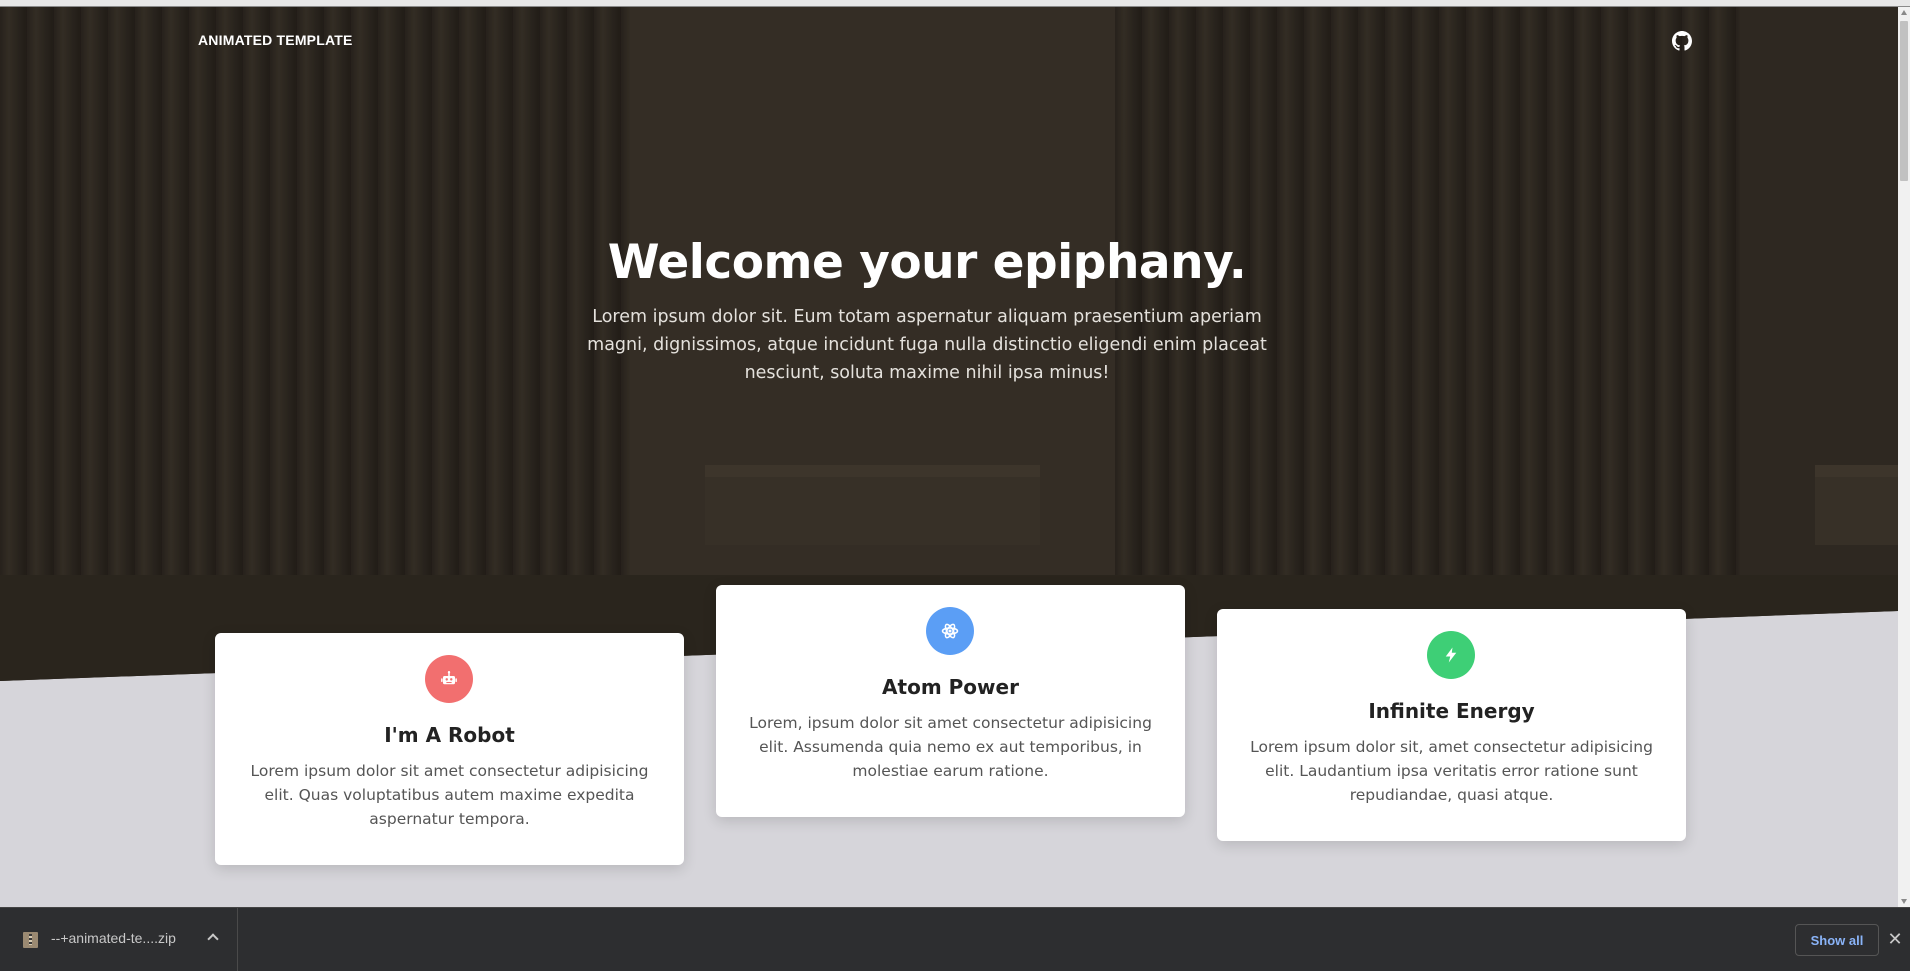 This screenshot has height=971, width=1910. Describe the element at coordinates (927, 262) in the screenshot. I see `hero-title: Welcome your epiphany.` at that location.